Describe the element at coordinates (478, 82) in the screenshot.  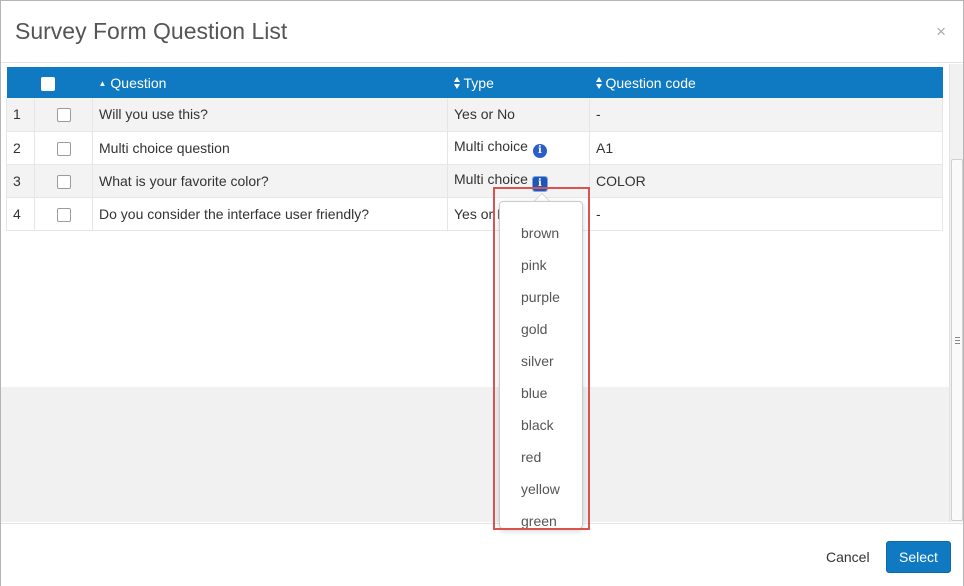
I see `header-type-label: Type` at that location.